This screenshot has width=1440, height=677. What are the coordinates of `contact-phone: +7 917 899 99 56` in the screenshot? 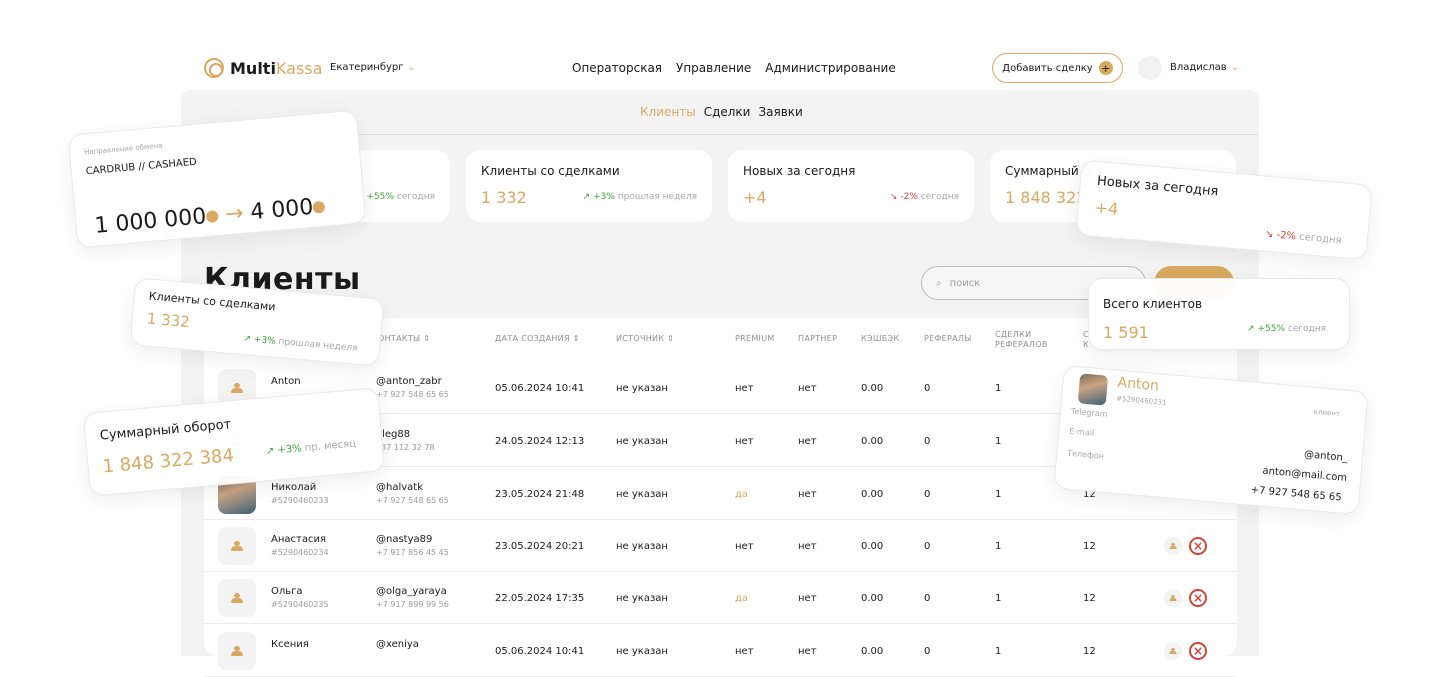 It's located at (412, 604).